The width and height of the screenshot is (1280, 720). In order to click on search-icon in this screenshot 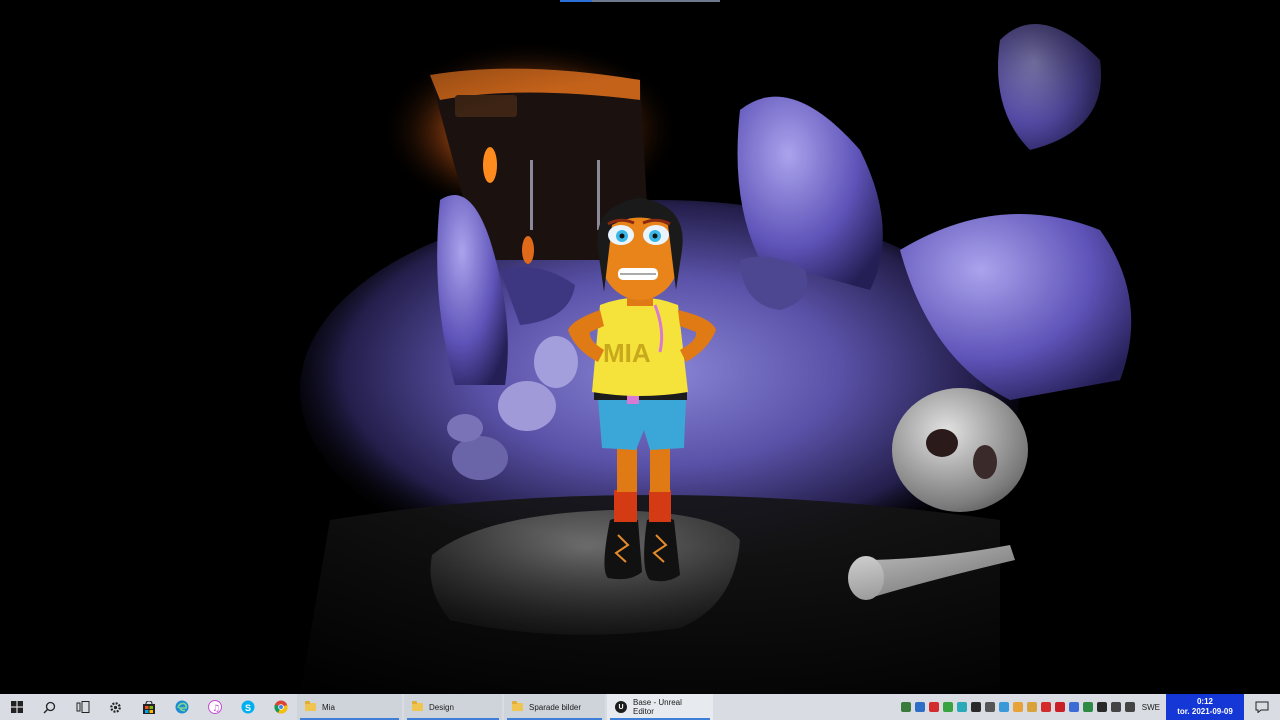, I will do `click(49, 707)`.